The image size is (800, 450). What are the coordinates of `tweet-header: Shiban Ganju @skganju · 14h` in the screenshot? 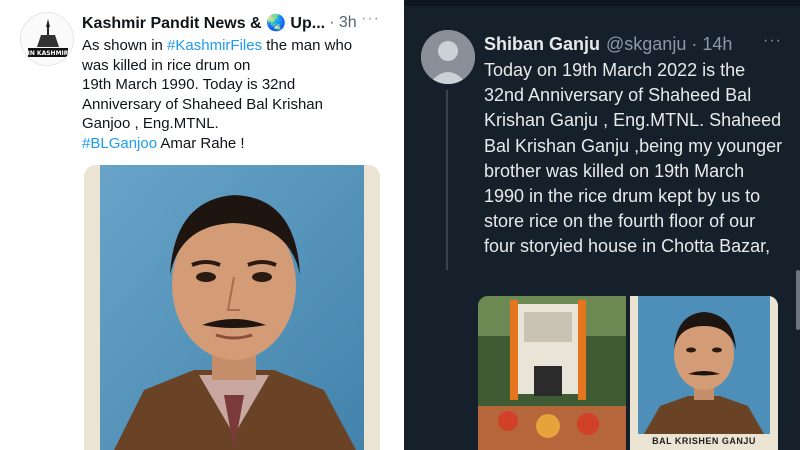 It's located at (629, 44).